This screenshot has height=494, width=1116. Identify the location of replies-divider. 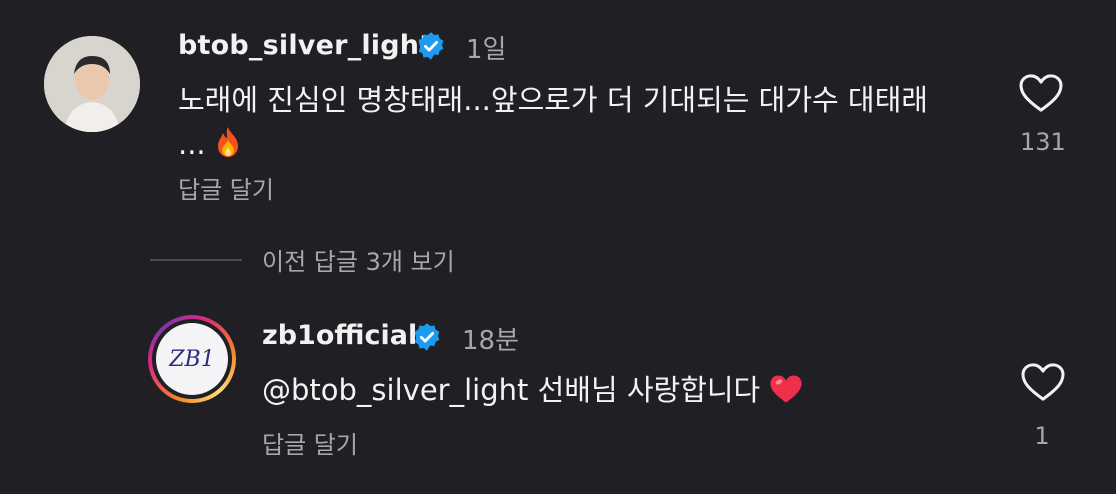
(196, 260).